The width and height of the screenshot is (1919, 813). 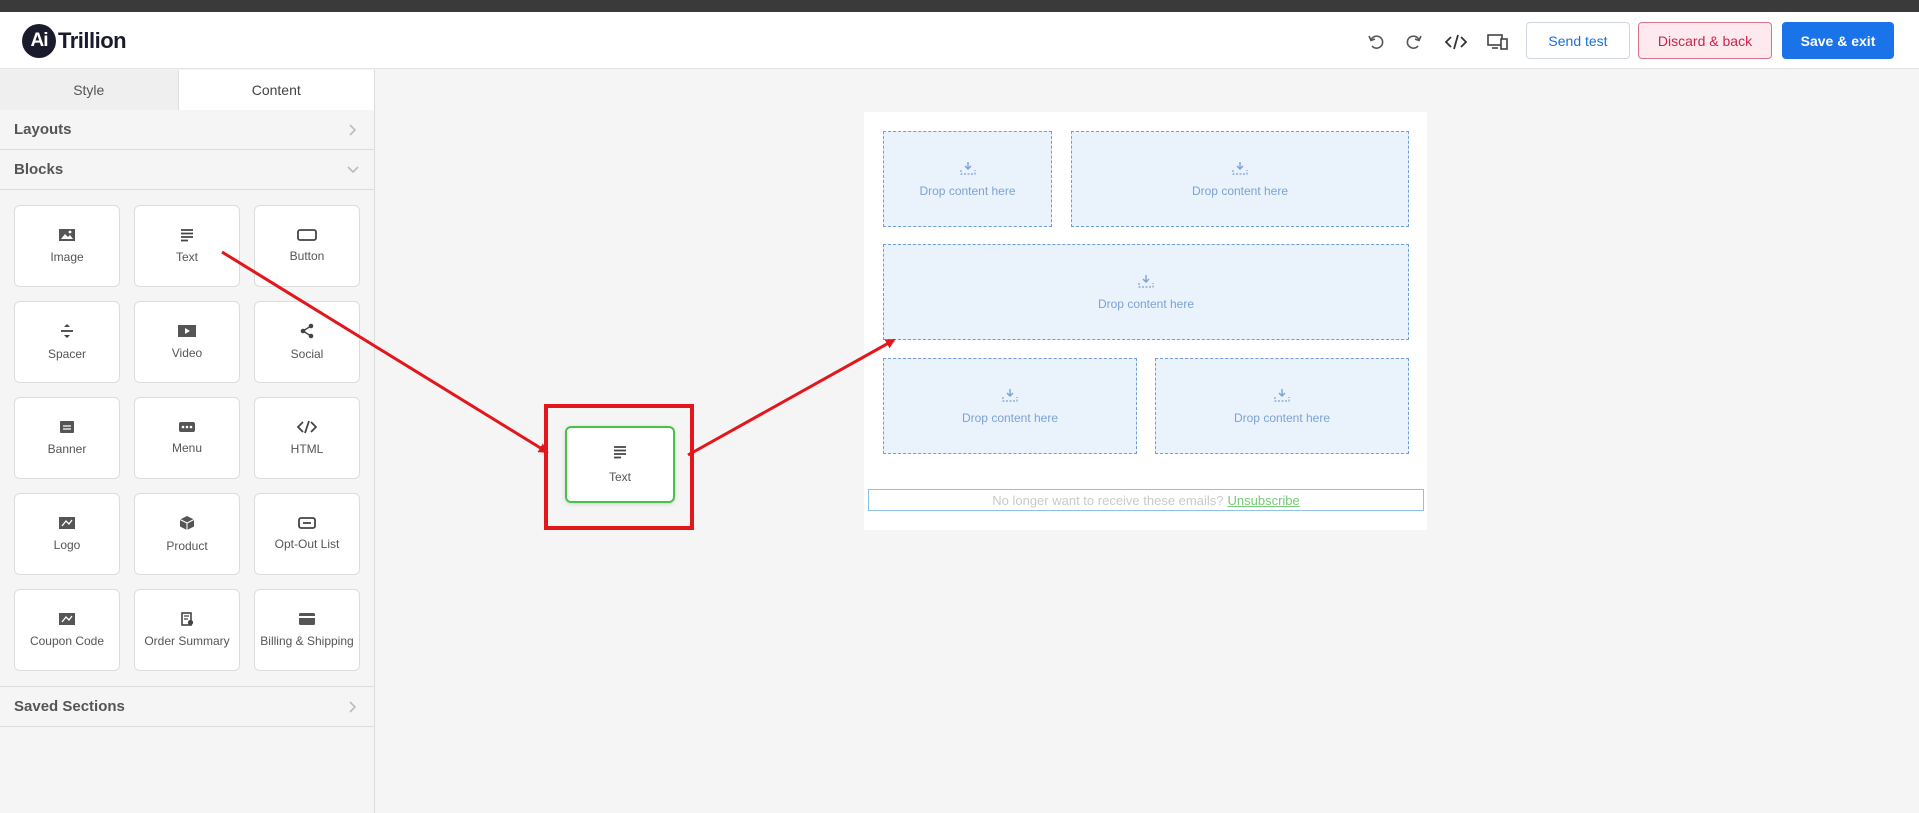 I want to click on blocks-section-label: Blocks, so click(x=39, y=169).